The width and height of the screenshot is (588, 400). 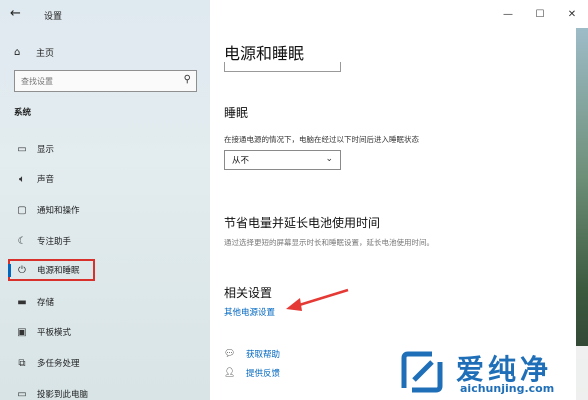 What do you see at coordinates (282, 67) in the screenshot?
I see `screen-timeout-dropdown-partial` at bounding box center [282, 67].